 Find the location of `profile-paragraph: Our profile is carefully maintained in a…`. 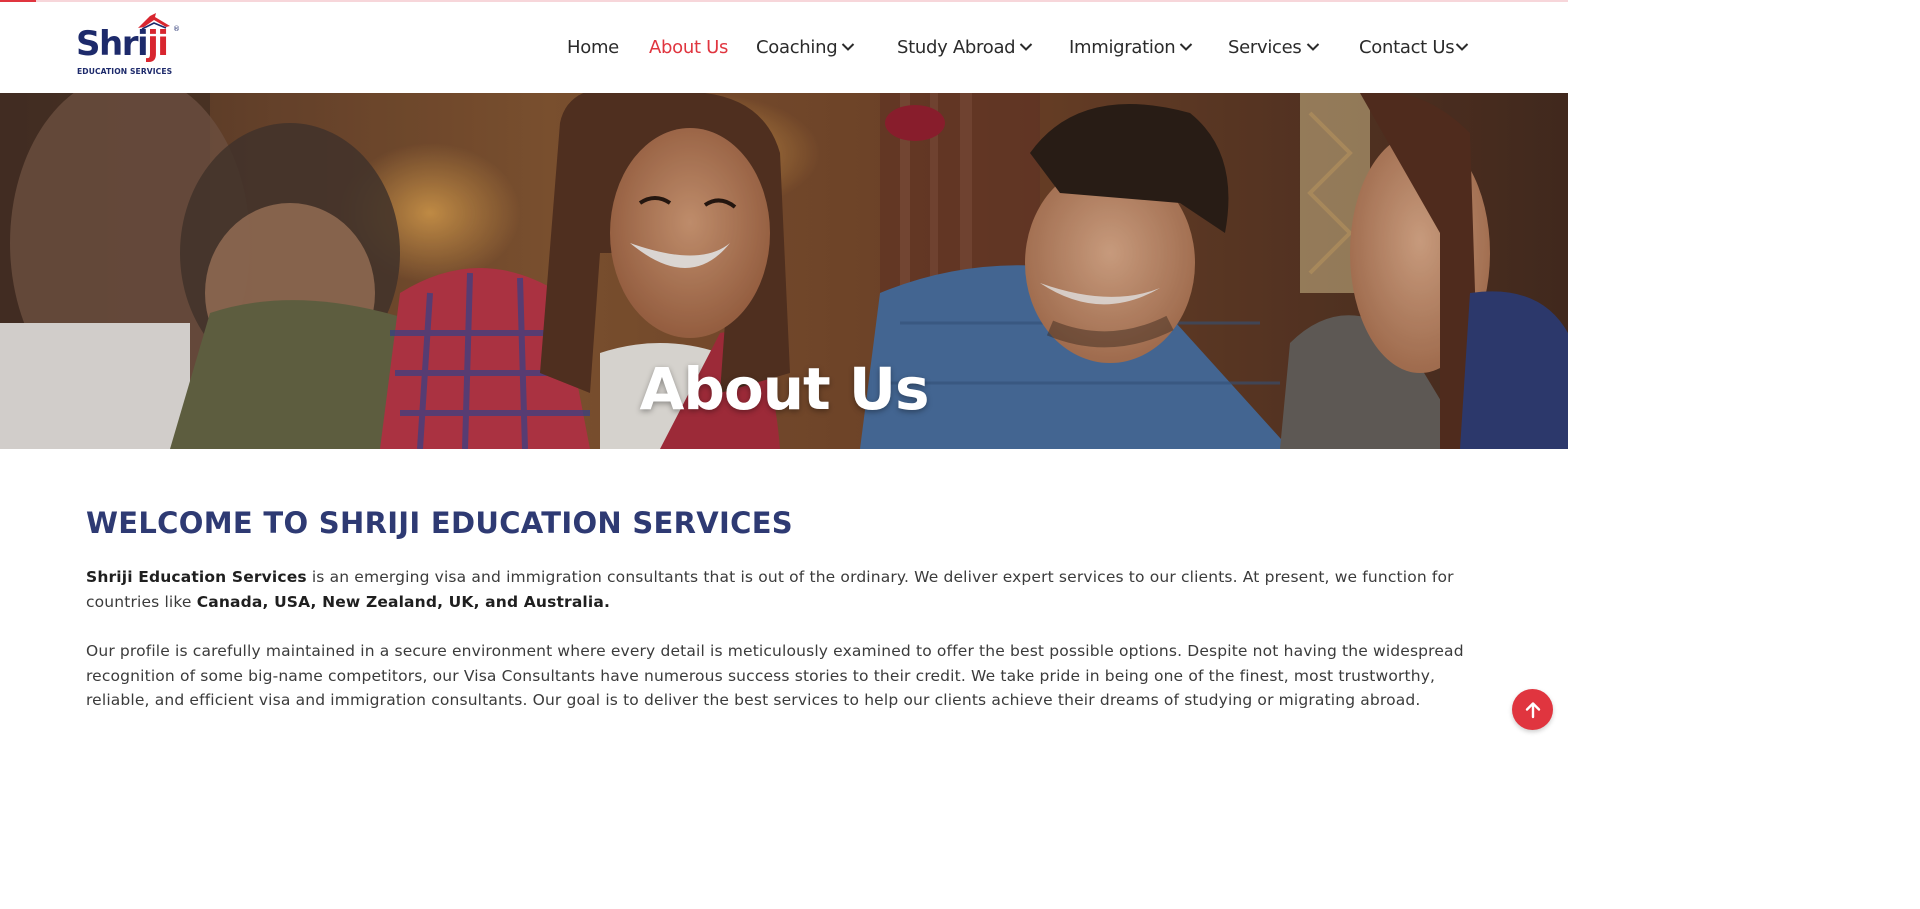

profile-paragraph: Our profile is carefully maintained in a… is located at coordinates (775, 675).